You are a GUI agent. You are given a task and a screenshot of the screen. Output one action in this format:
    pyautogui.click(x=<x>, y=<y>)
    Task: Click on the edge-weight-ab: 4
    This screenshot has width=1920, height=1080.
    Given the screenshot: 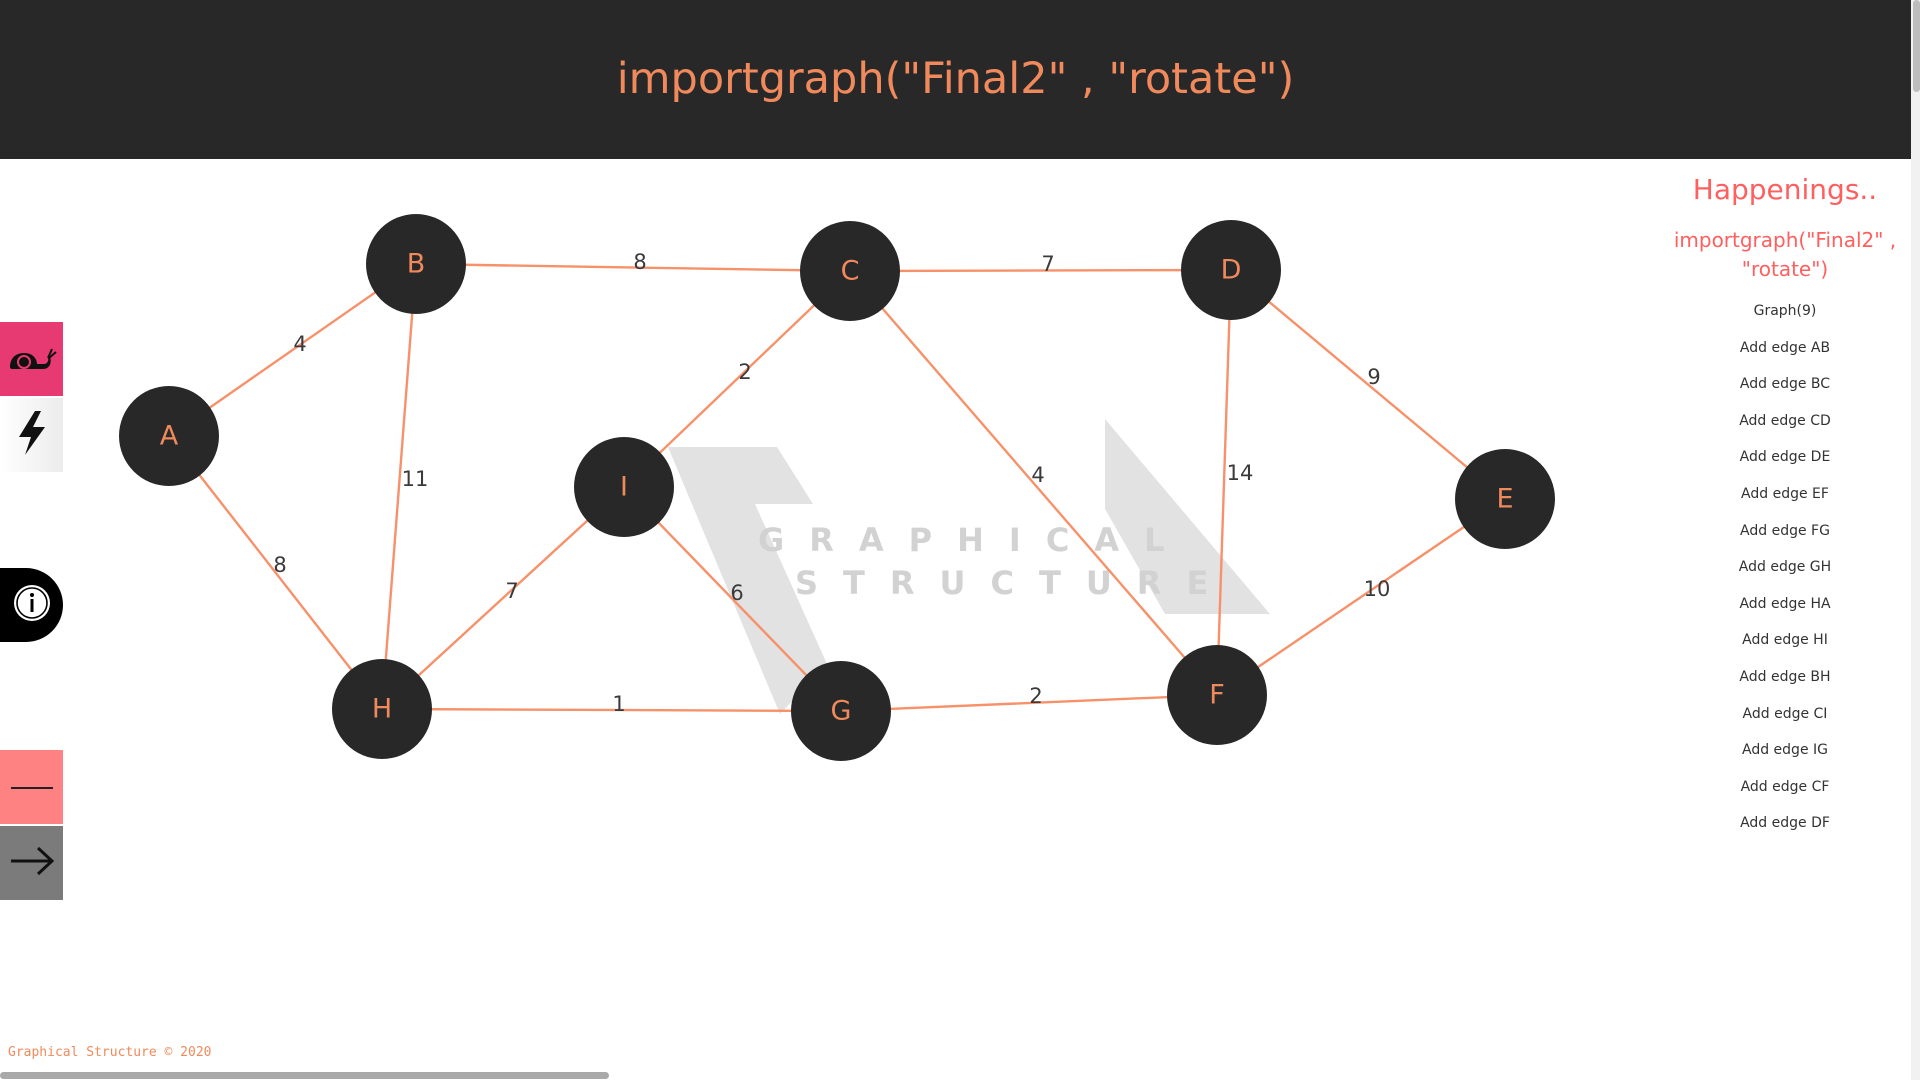 What is the action you would take?
    pyautogui.click(x=299, y=344)
    